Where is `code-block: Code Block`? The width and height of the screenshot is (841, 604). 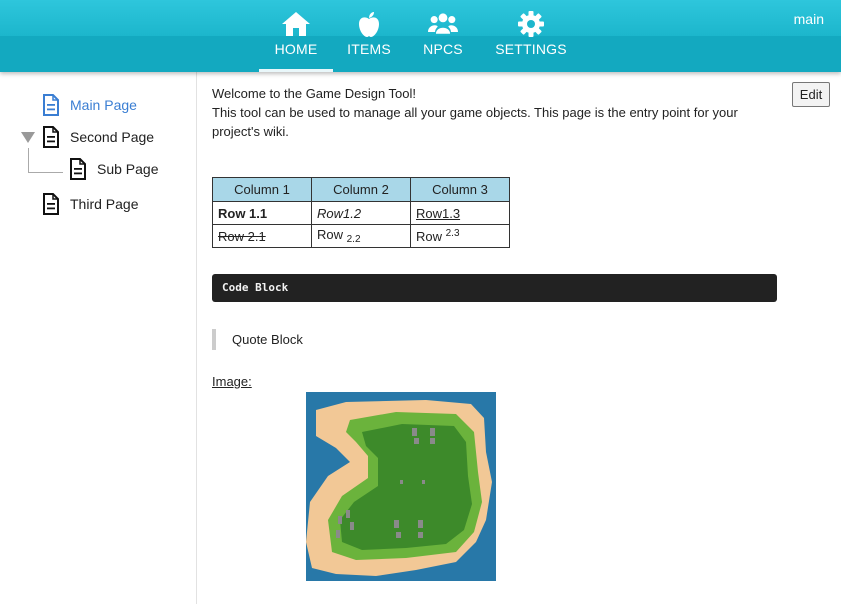
code-block: Code Block is located at coordinates (494, 288).